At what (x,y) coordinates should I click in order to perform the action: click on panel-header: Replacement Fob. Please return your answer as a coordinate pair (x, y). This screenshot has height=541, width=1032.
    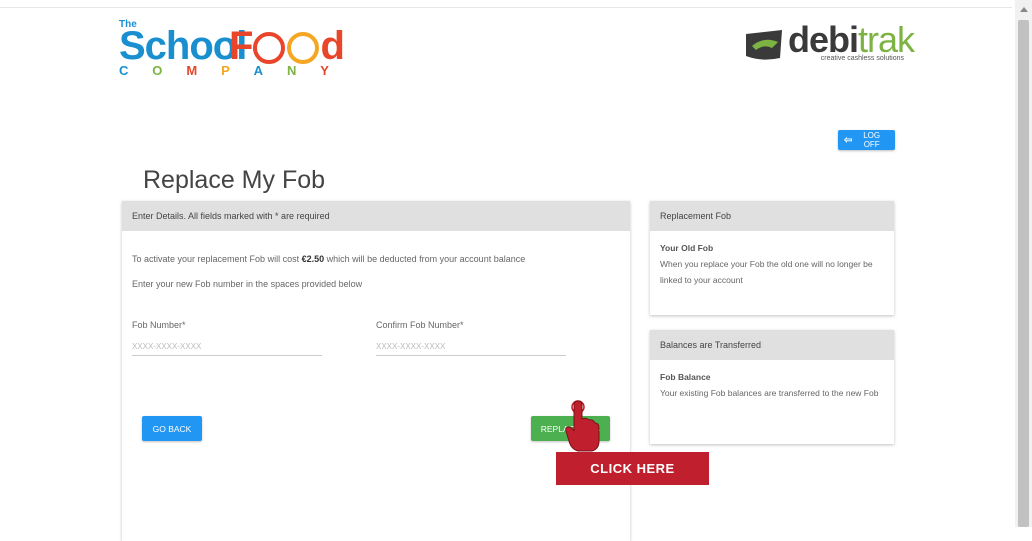
    Looking at the image, I should click on (772, 216).